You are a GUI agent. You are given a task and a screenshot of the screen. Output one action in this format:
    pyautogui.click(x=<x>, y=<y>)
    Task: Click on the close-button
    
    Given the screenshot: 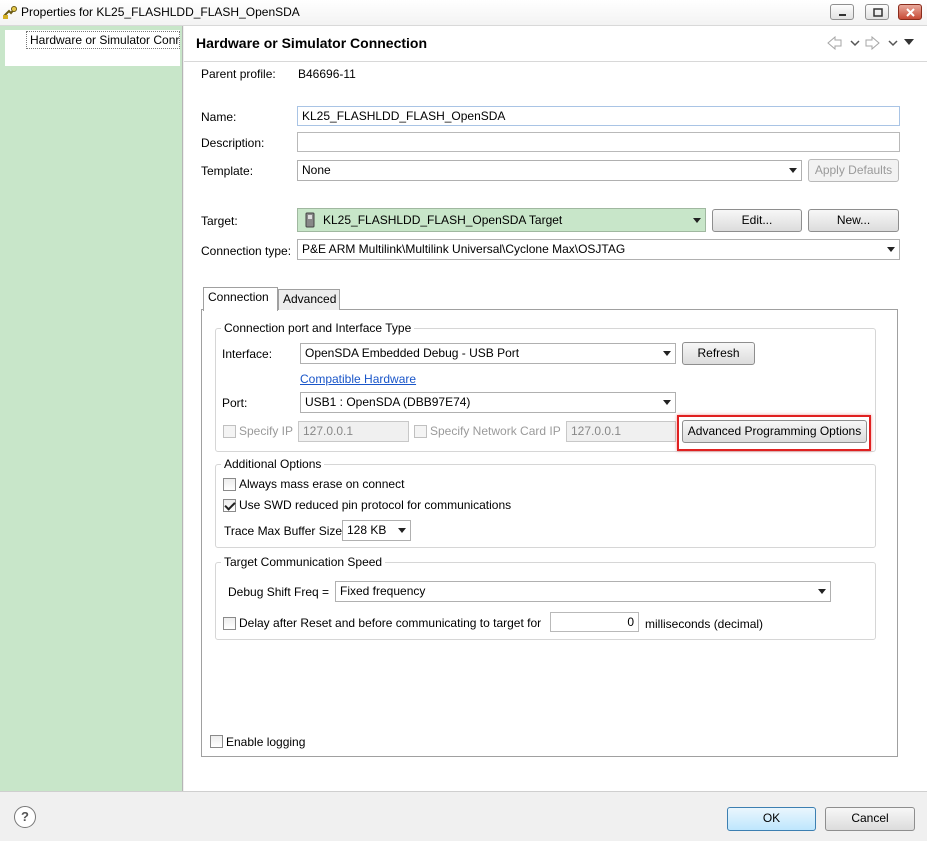 What is the action you would take?
    pyautogui.click(x=910, y=12)
    